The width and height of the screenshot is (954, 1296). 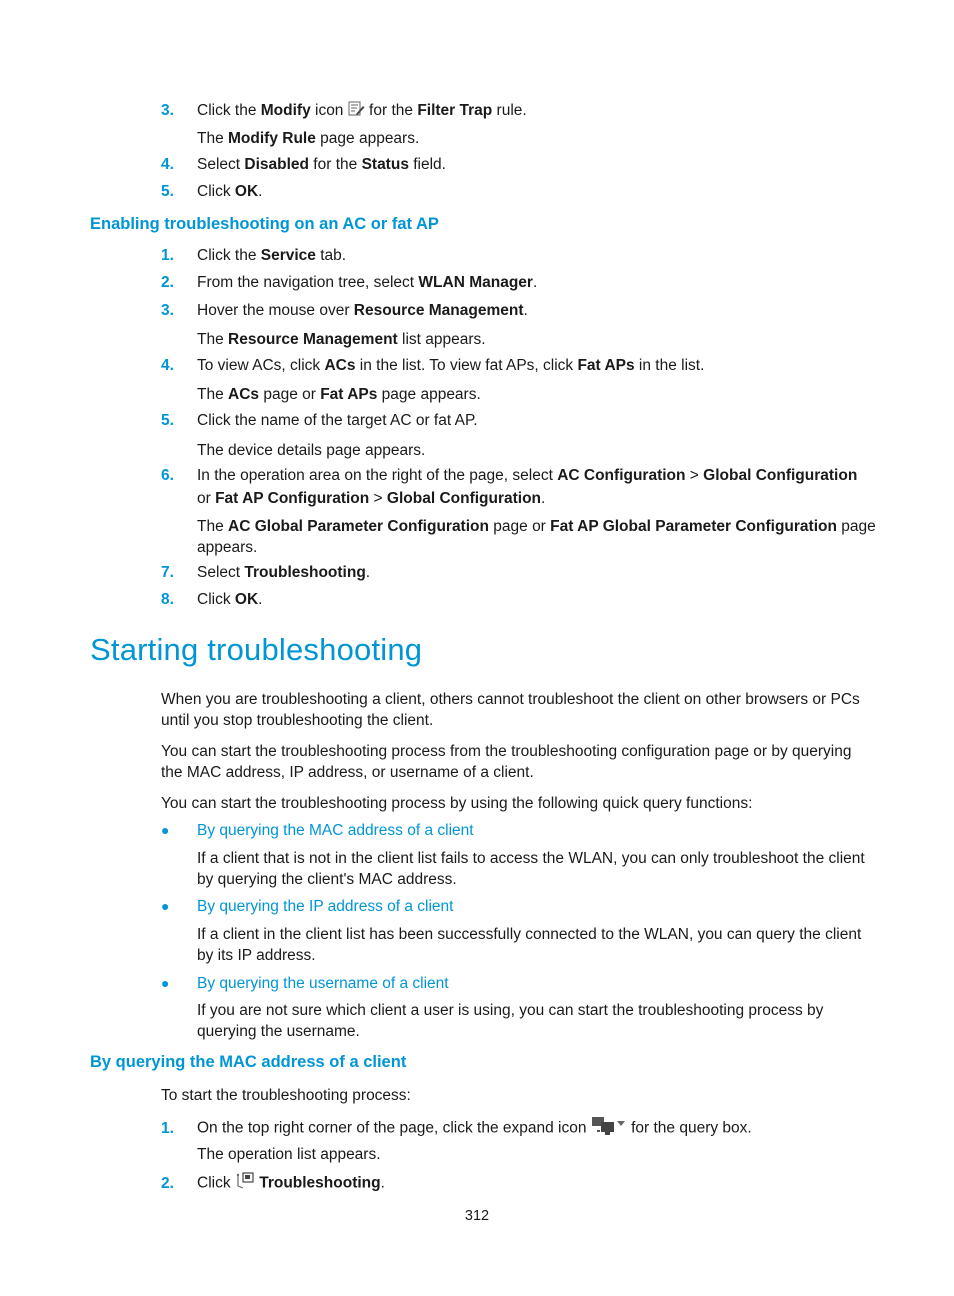 I want to click on page-number: 312, so click(x=477, y=1216).